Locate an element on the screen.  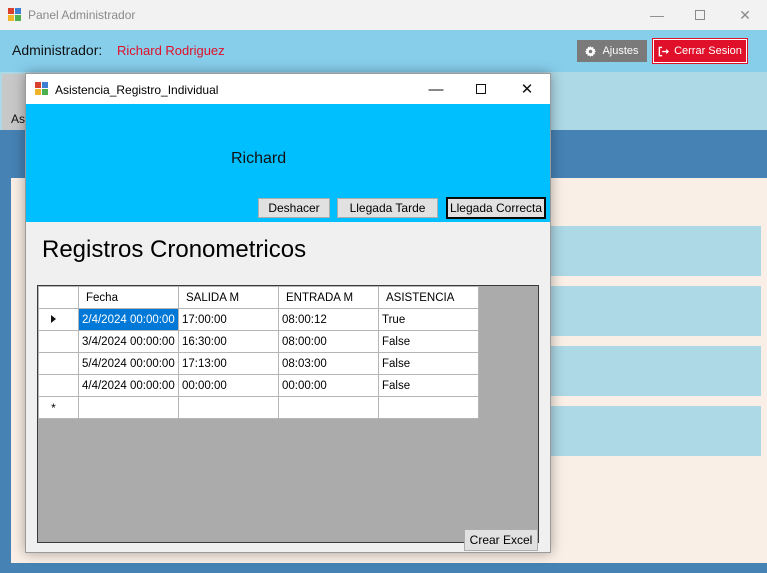
student-name: Richard is located at coordinates (259, 158).